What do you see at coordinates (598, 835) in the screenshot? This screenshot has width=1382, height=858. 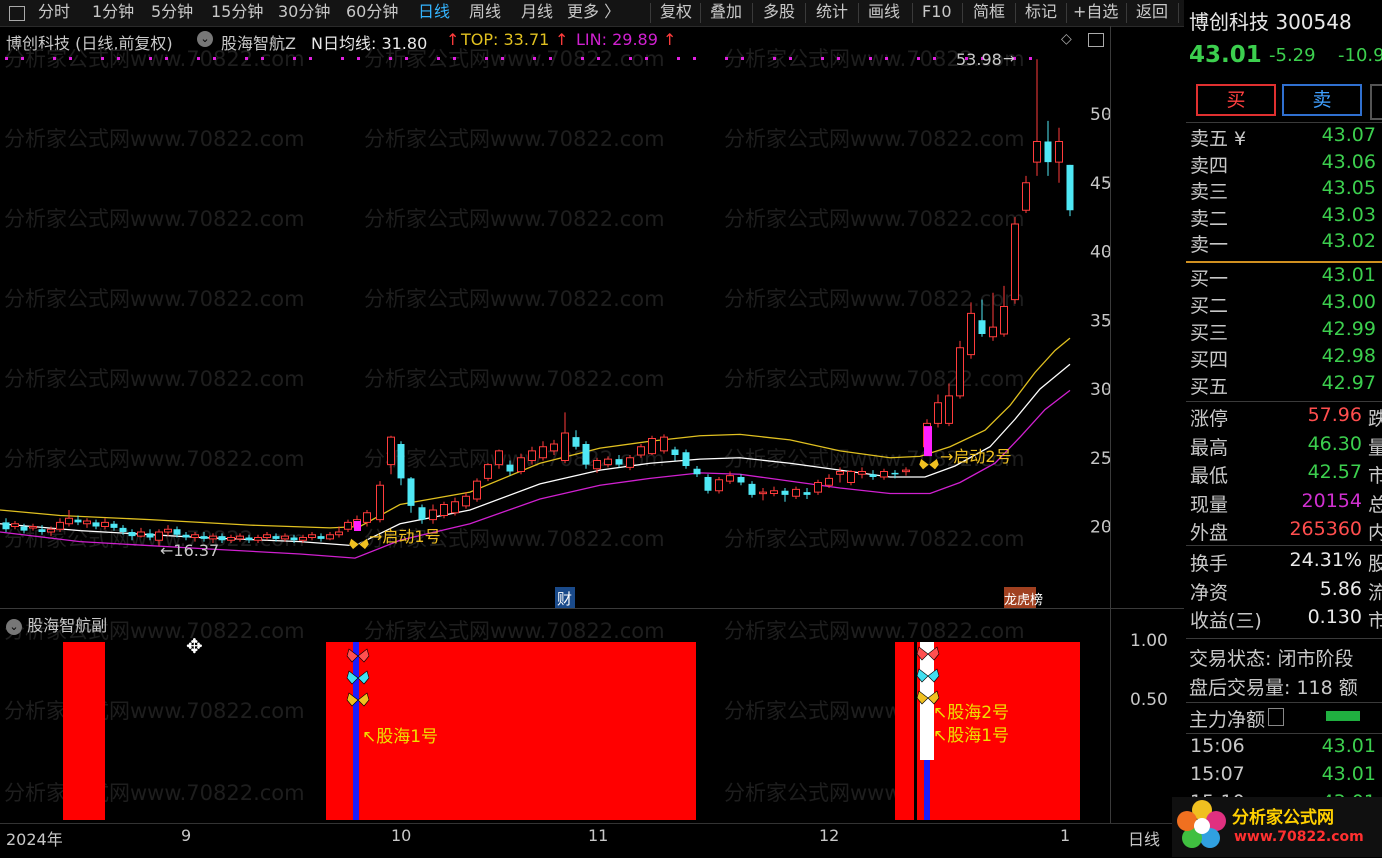 I see `x-label: 11` at bounding box center [598, 835].